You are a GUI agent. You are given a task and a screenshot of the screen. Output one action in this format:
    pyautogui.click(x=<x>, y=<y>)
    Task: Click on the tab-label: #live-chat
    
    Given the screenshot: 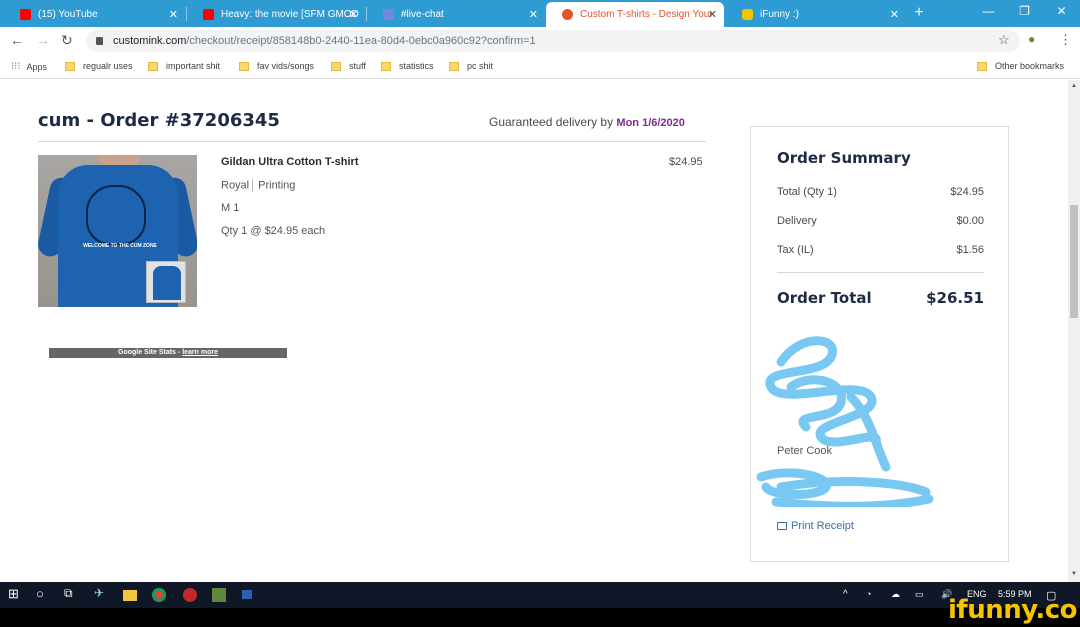 What is the action you would take?
    pyautogui.click(x=422, y=14)
    